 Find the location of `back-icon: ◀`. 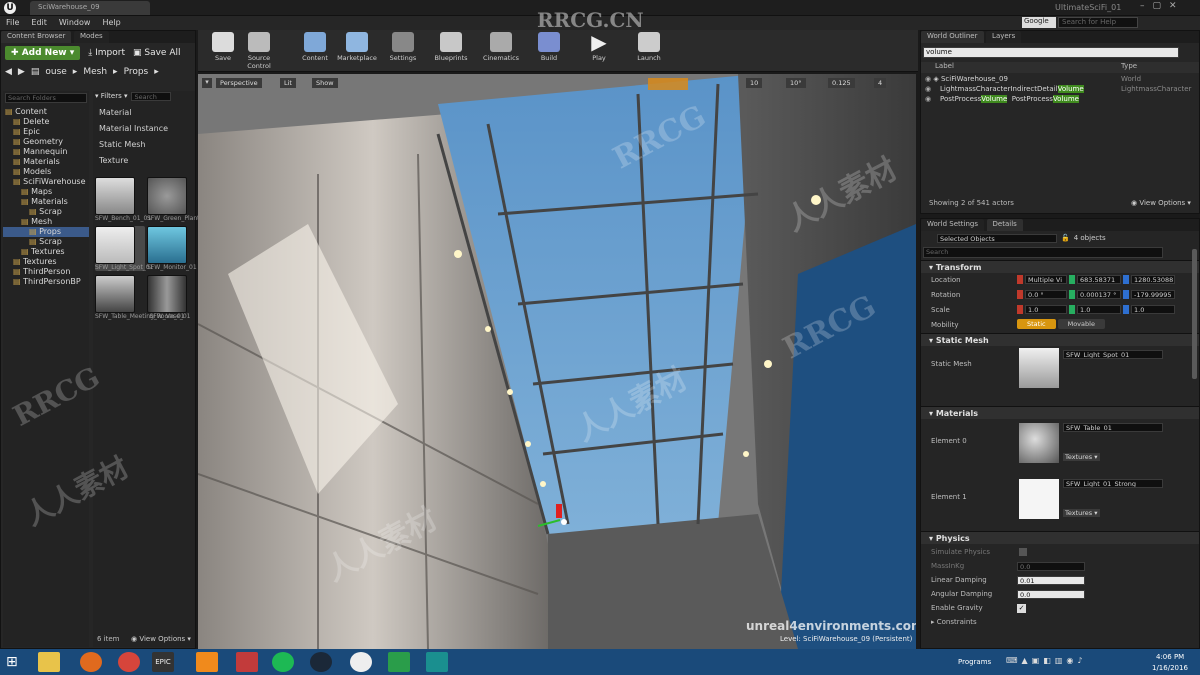

back-icon: ◀ is located at coordinates (8, 72).